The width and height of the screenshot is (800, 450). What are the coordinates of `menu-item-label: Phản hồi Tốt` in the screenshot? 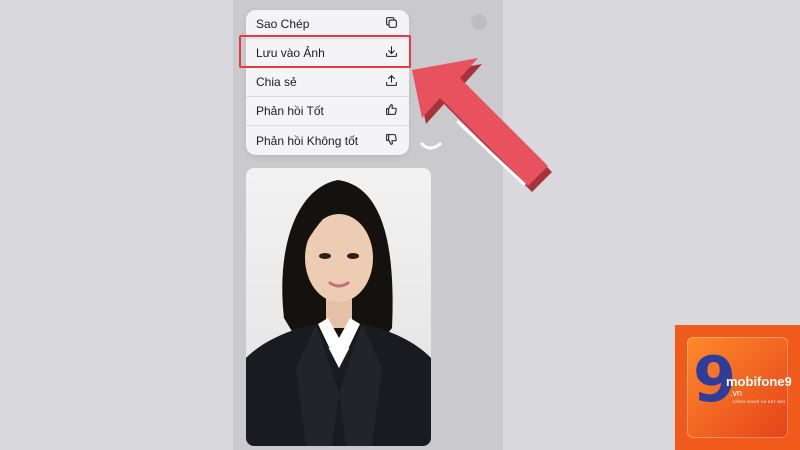 It's located at (290, 111).